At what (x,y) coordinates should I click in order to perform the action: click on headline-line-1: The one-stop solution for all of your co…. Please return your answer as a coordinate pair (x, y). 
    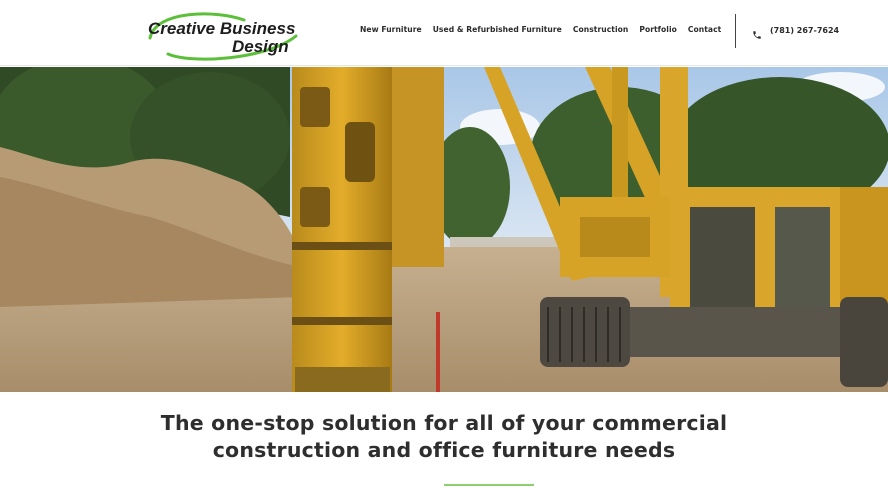
    Looking at the image, I should click on (444, 423).